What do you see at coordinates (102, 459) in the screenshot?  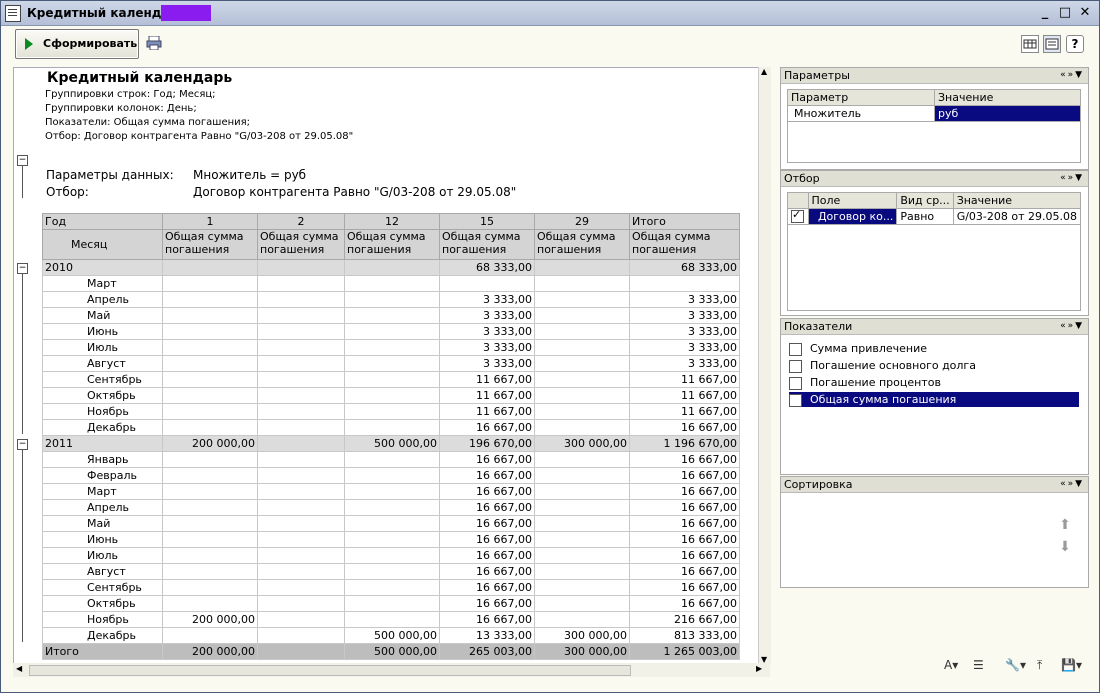 I see `row-label: Январь` at bounding box center [102, 459].